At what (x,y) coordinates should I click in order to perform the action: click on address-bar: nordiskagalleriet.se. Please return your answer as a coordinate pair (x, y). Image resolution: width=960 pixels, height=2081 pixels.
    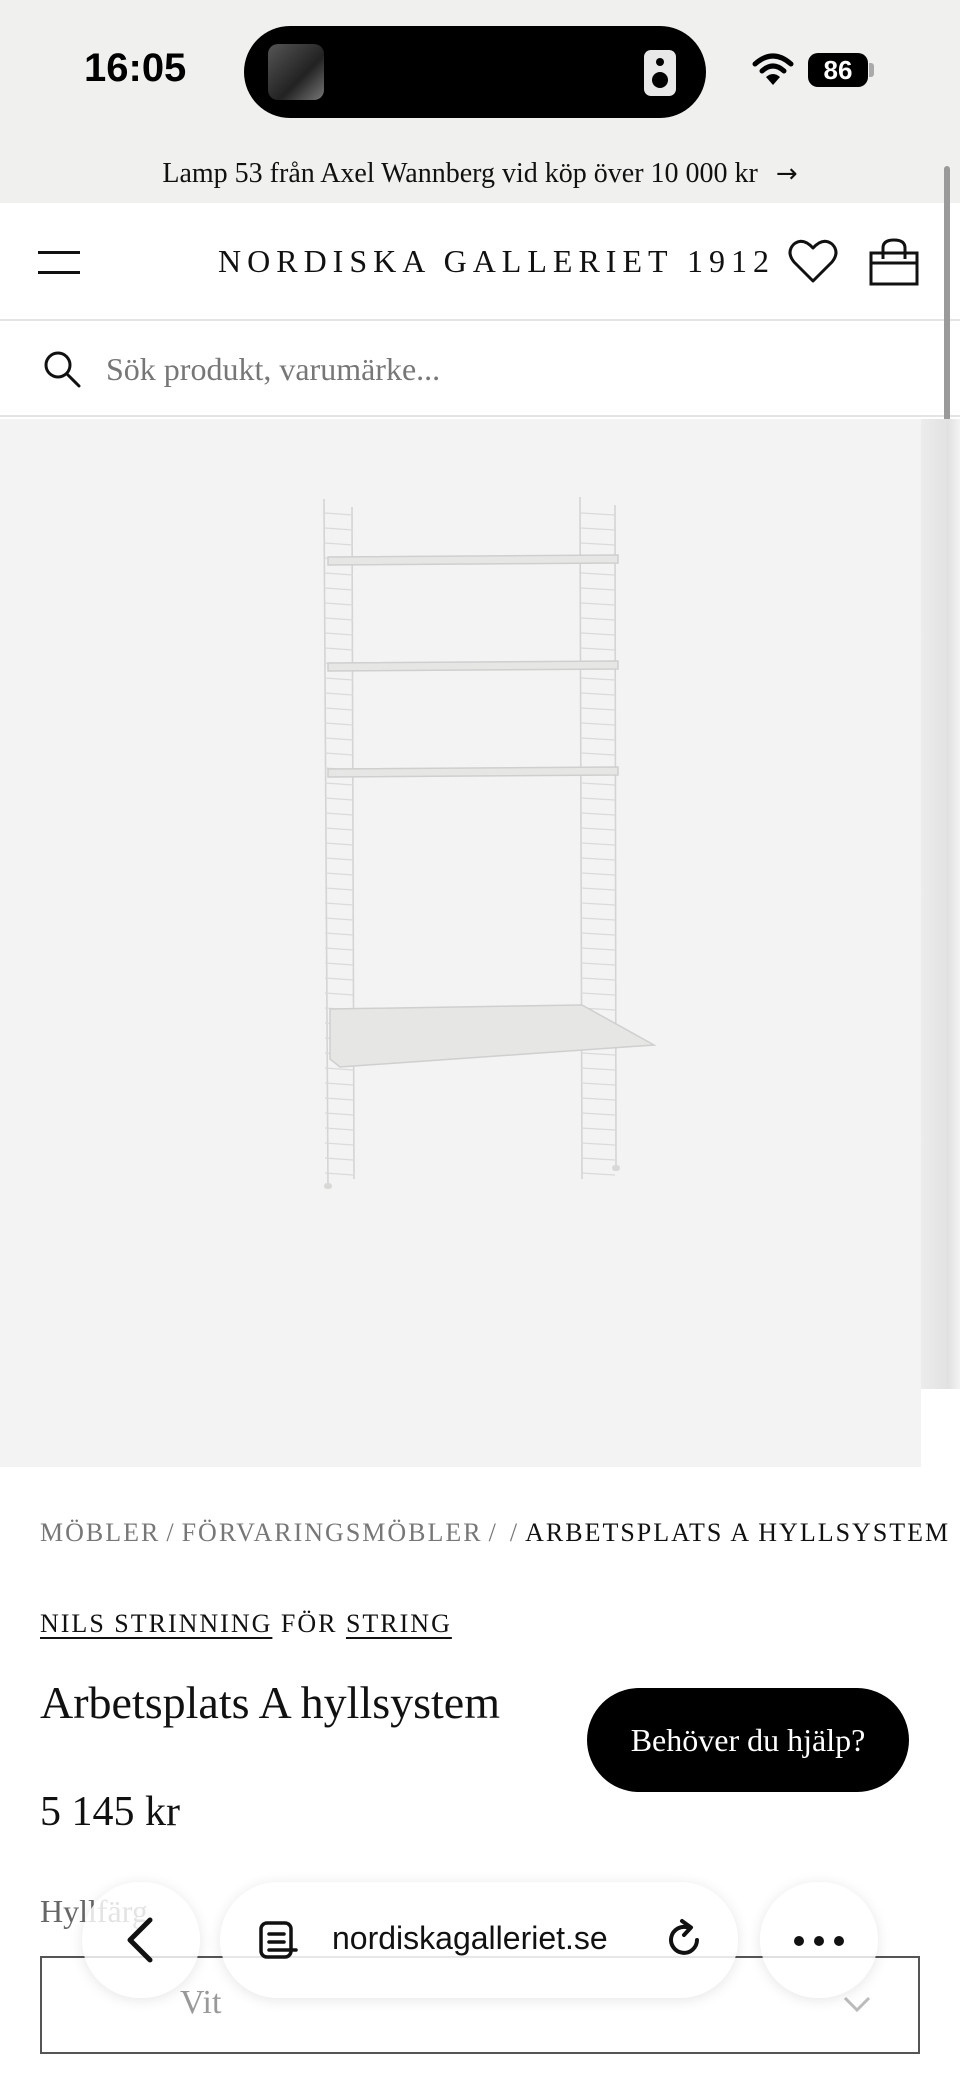
    Looking at the image, I should click on (479, 1940).